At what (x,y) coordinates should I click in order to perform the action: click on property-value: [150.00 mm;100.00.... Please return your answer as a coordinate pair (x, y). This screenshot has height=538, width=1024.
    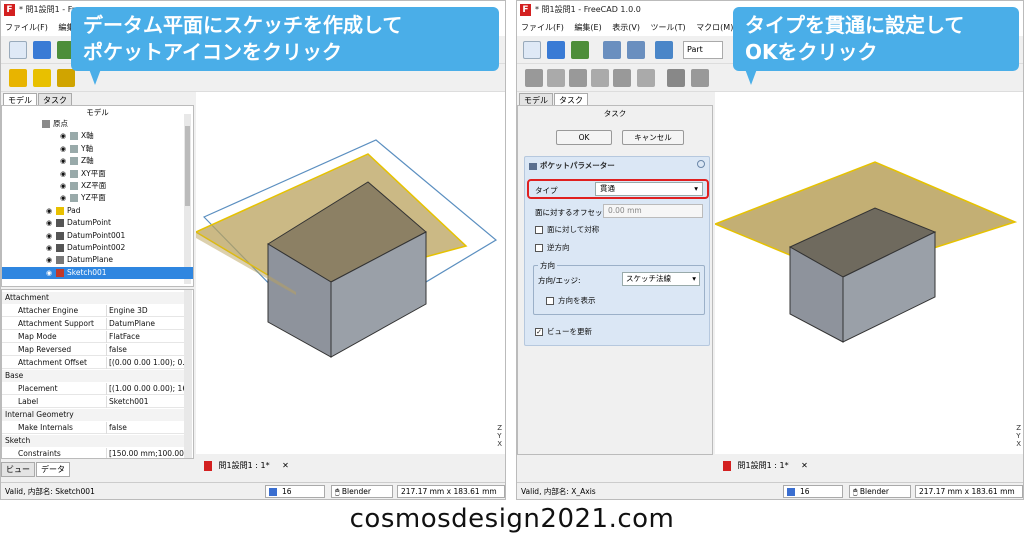
    Looking at the image, I should click on (145, 453).